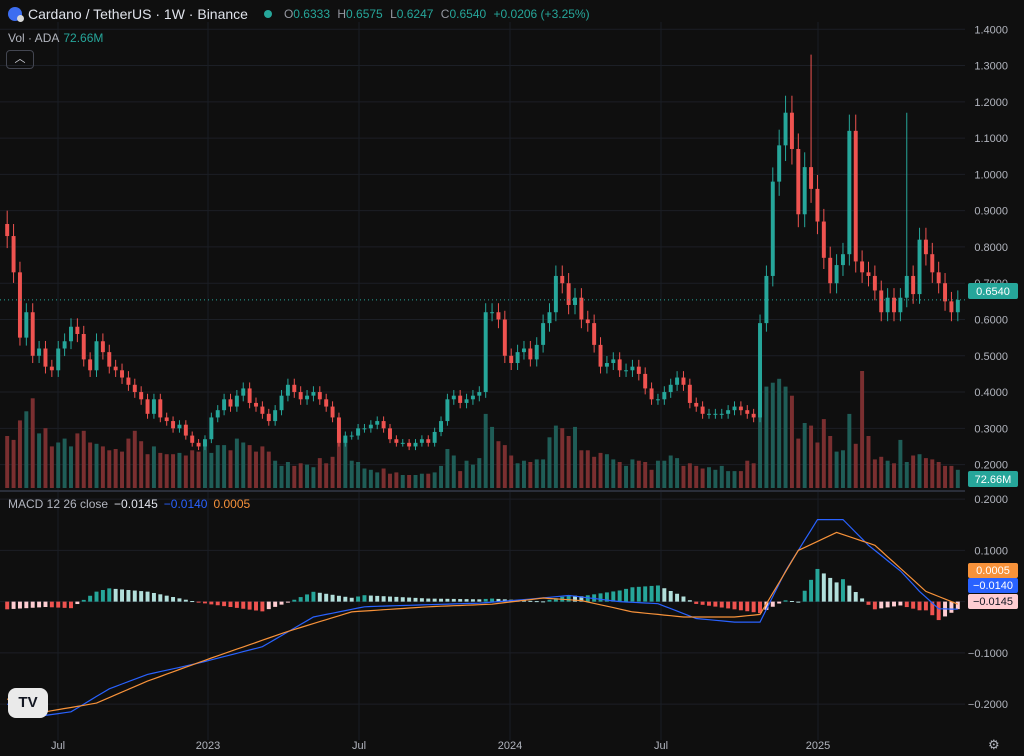 The height and width of the screenshot is (756, 1024). Describe the element at coordinates (55, 38) in the screenshot. I see `volume-legend: Vol · ADA 72.66M` at that location.